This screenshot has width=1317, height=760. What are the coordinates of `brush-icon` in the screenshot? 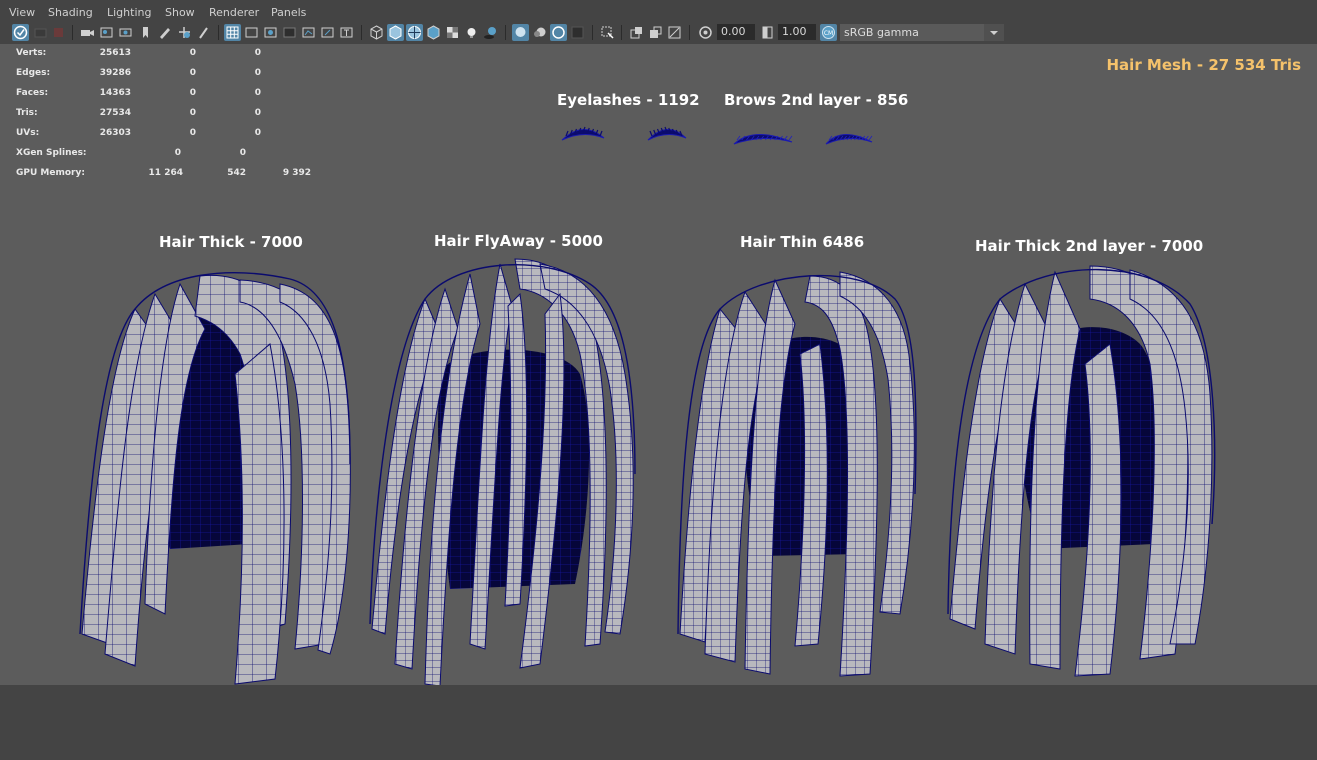 It's located at (203, 32).